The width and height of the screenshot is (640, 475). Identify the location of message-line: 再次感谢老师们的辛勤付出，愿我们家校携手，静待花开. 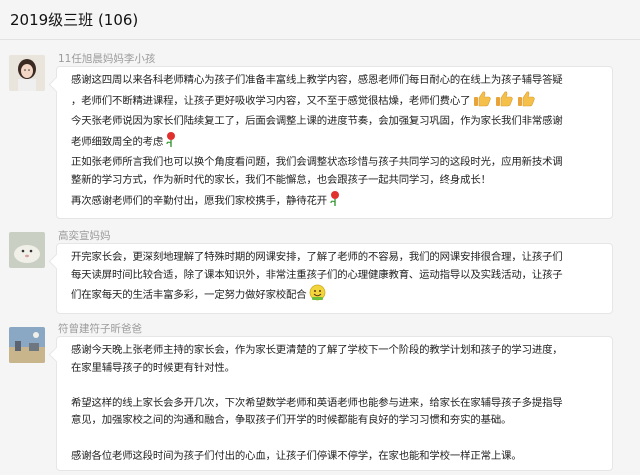
(335, 202).